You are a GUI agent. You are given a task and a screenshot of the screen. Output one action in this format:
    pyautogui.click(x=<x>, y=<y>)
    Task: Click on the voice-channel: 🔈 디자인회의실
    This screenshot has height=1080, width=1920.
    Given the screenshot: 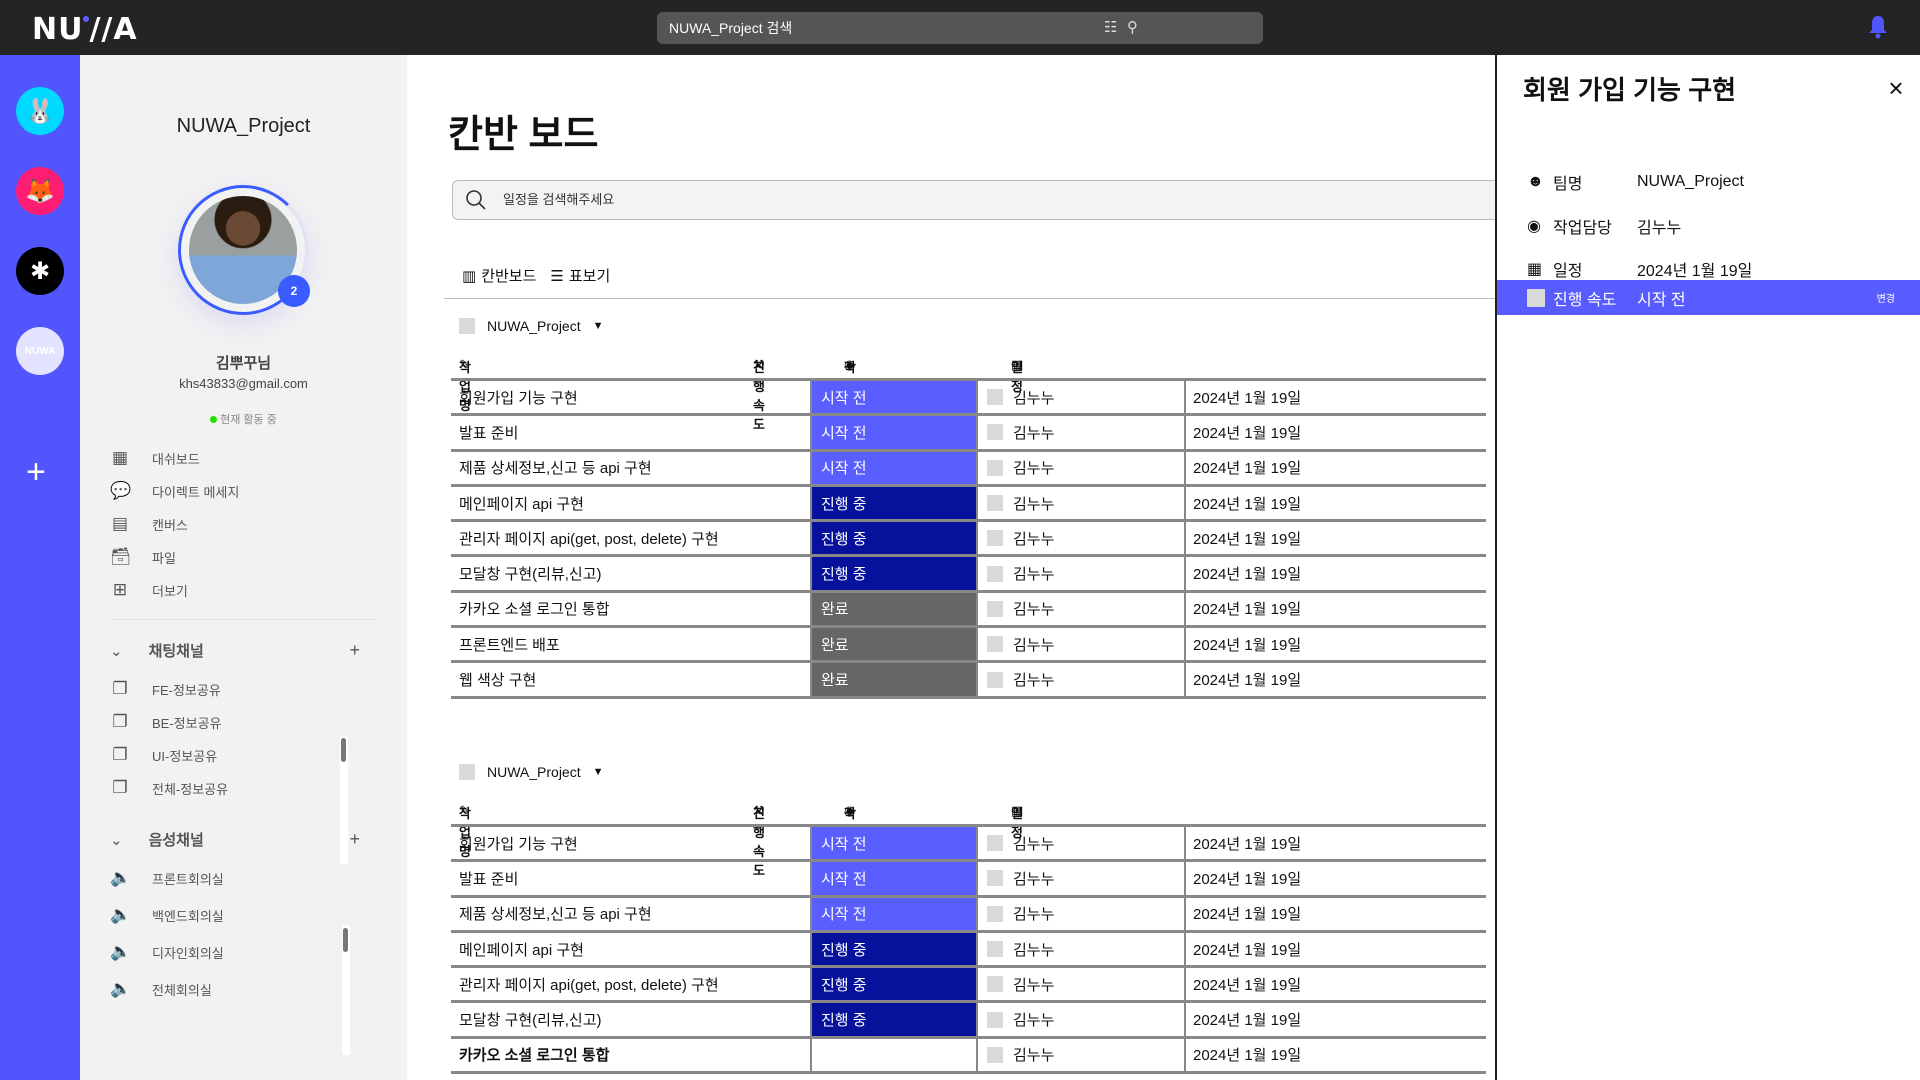 What is the action you would take?
    pyautogui.click(x=167, y=952)
    